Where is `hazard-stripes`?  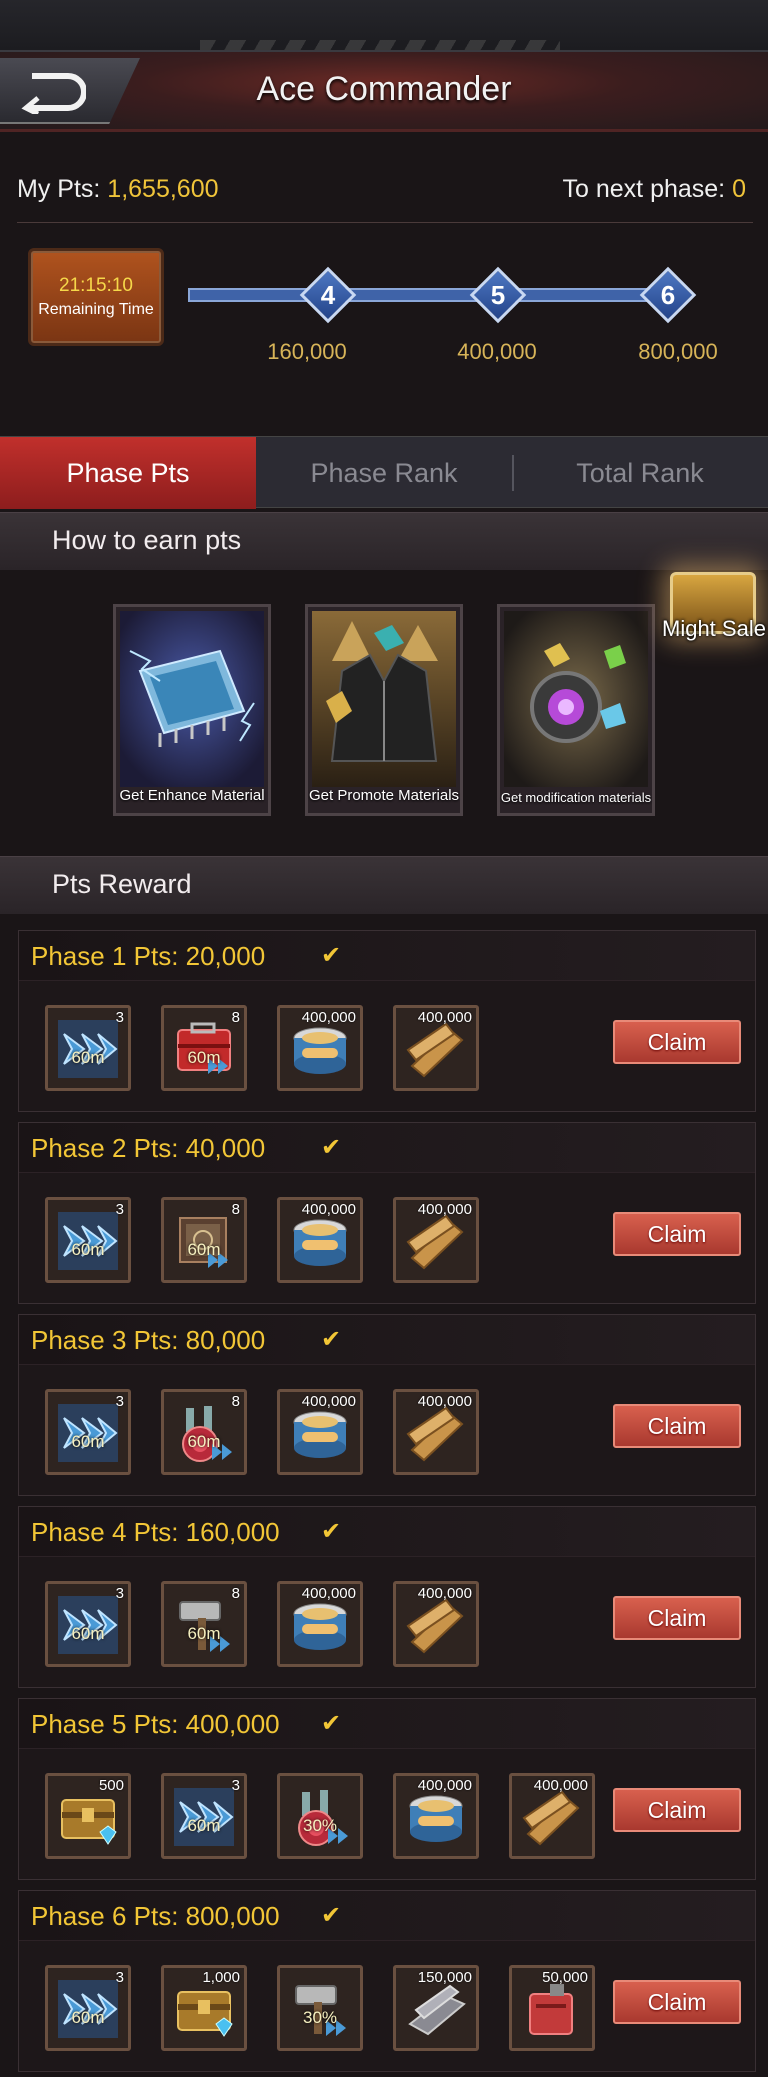 hazard-stripes is located at coordinates (380, 45).